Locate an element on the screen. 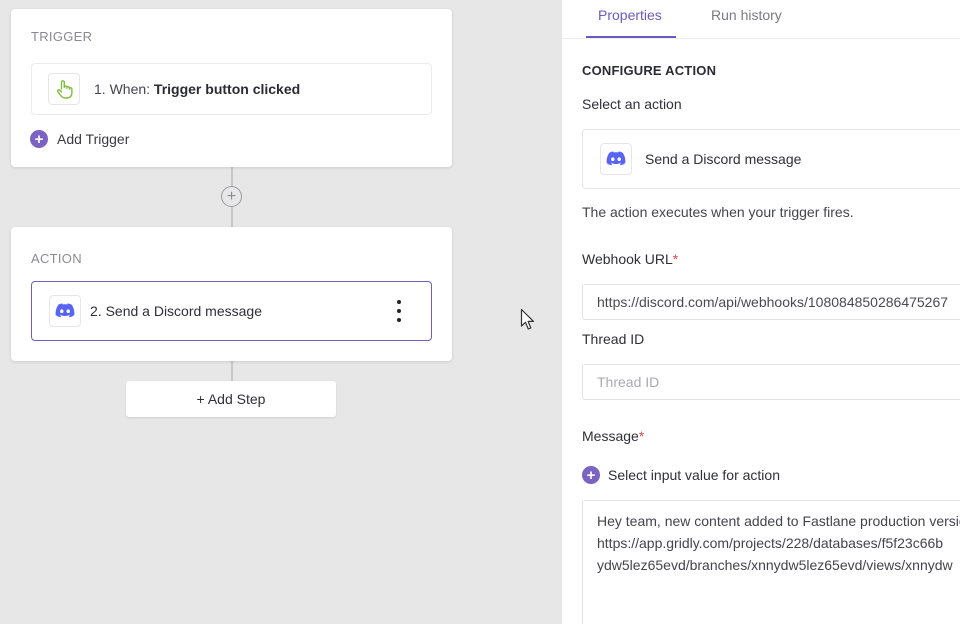  action-card: ACTION 2. Send a Discord message is located at coordinates (231, 294).